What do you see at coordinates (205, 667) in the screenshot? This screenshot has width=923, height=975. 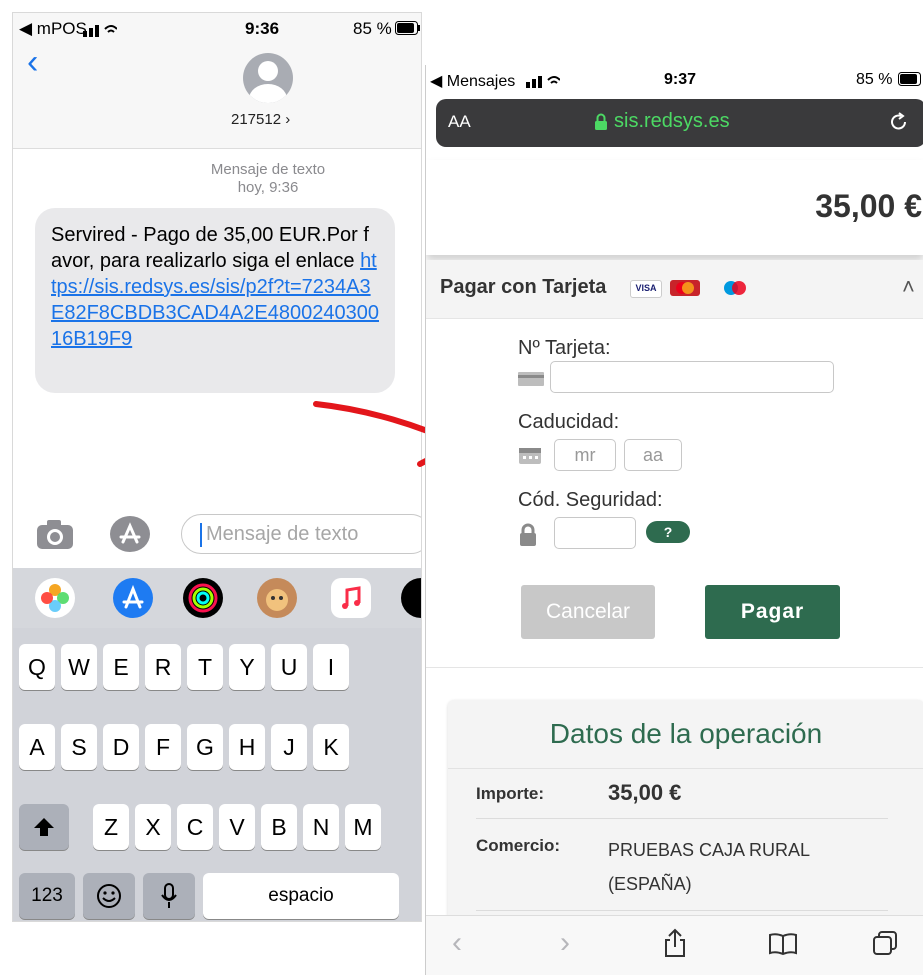 I see `key-t: T` at bounding box center [205, 667].